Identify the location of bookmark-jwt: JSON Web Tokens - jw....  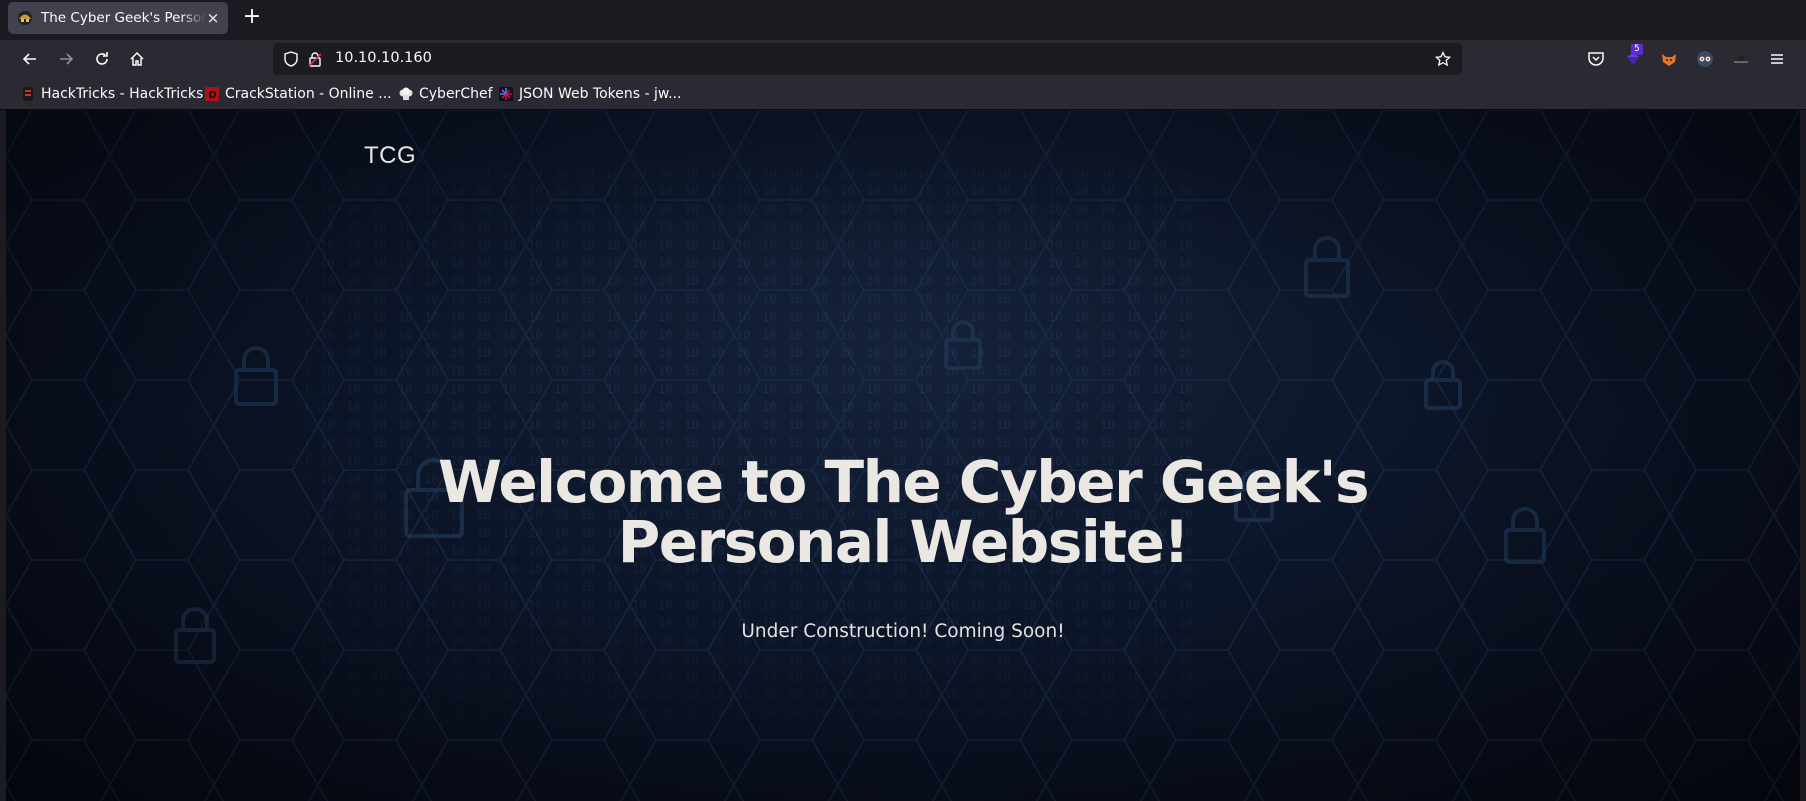
(590, 94).